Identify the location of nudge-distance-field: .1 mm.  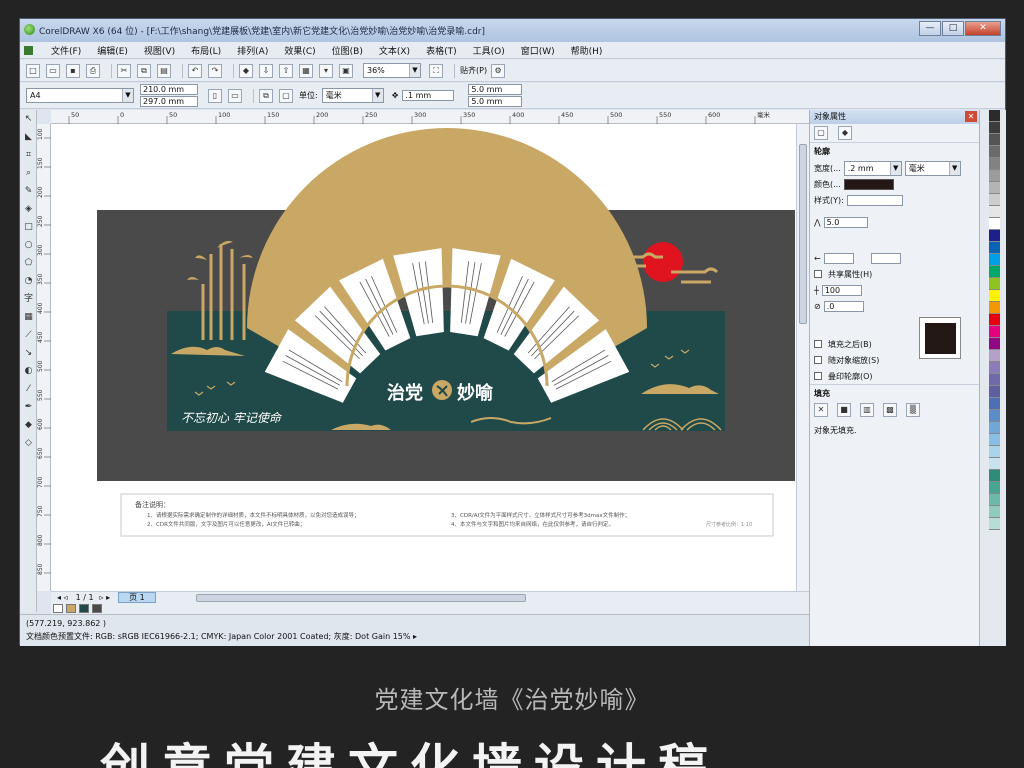
(428, 95).